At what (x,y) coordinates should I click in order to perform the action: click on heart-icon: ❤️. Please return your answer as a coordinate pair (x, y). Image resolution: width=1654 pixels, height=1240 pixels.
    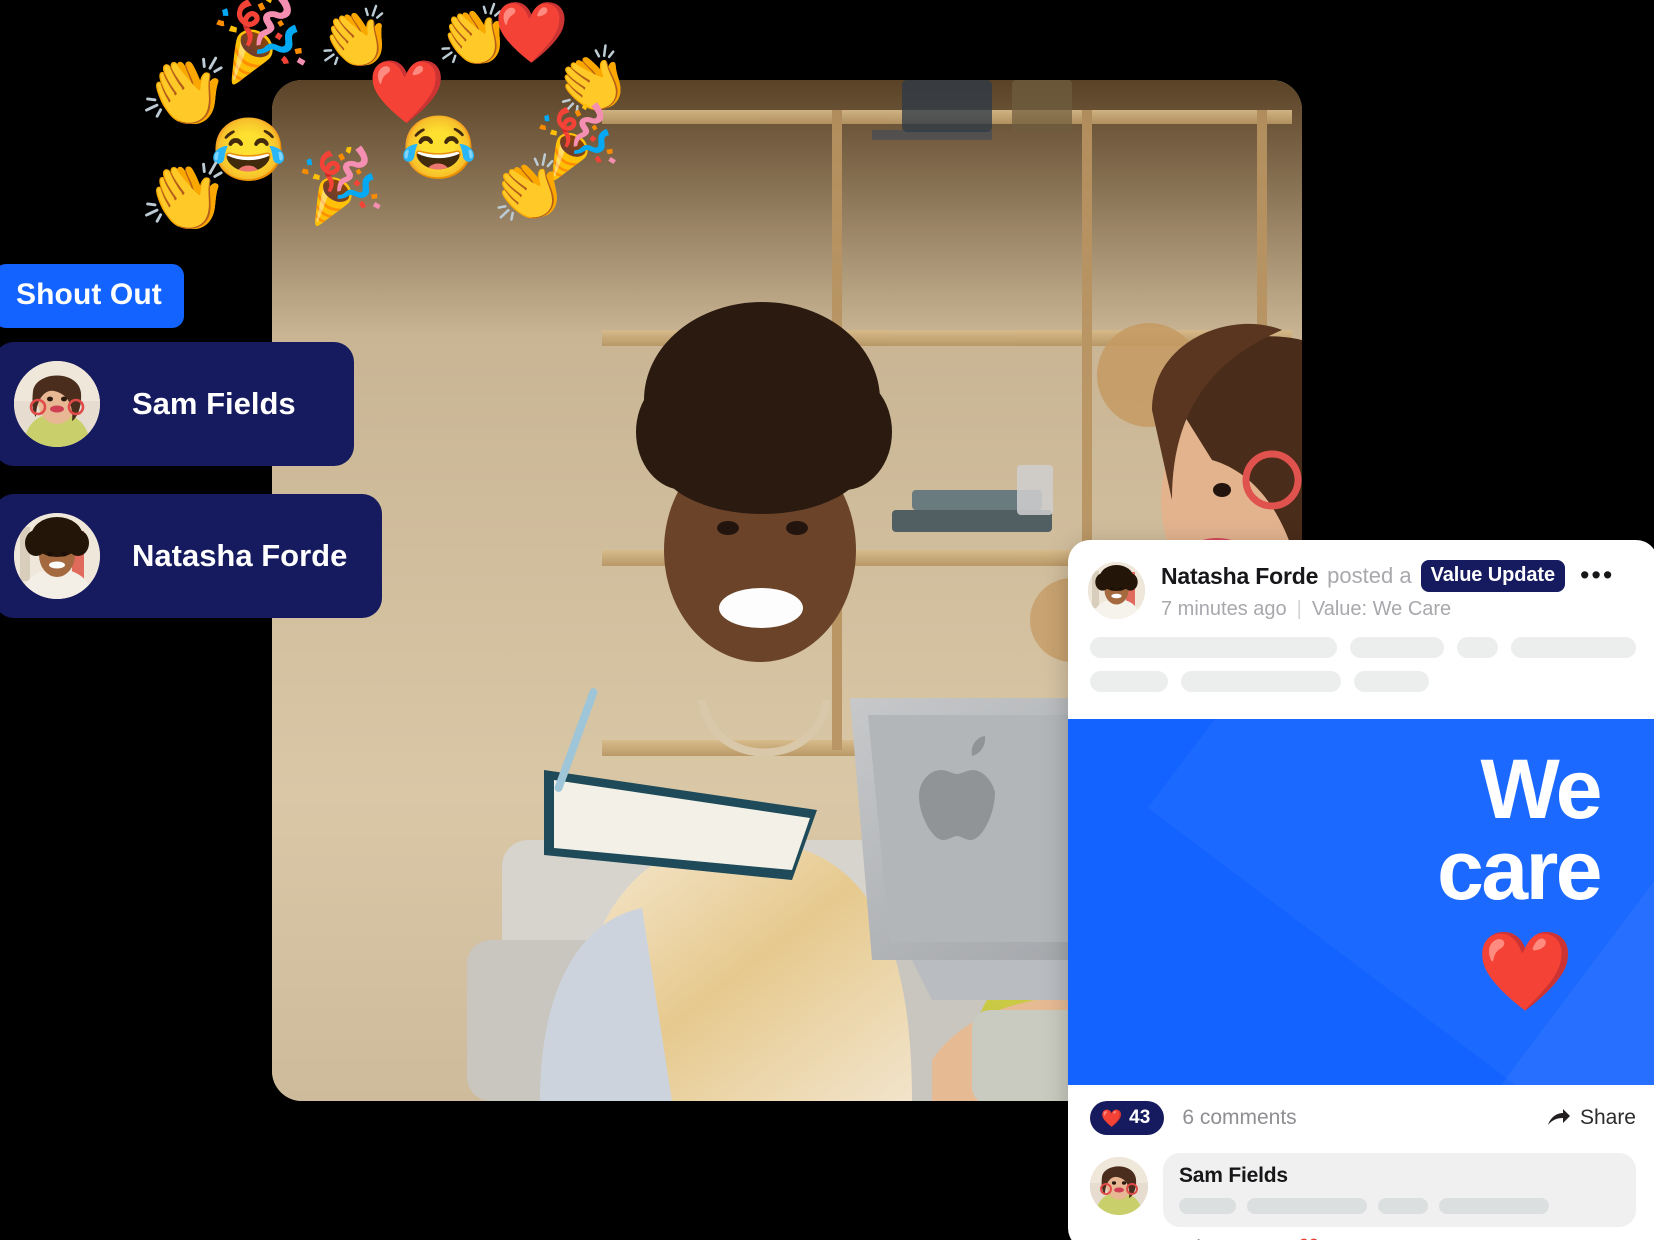
    Looking at the image, I should click on (1112, 1118).